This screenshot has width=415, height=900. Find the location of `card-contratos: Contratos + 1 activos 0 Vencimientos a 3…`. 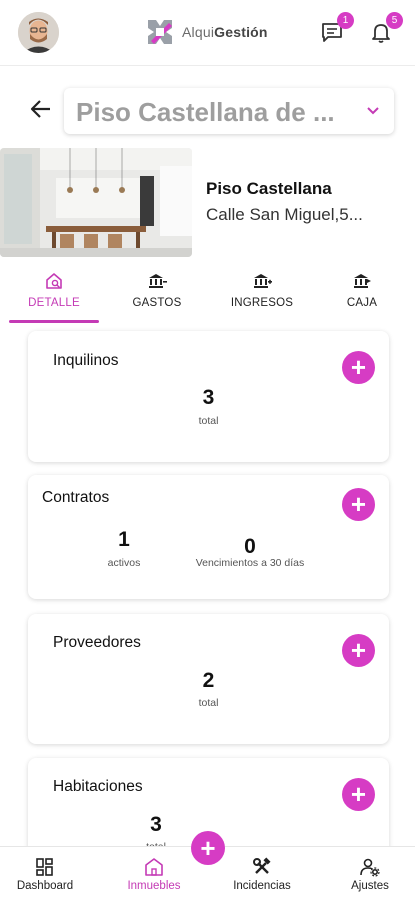

card-contratos: Contratos + 1 activos 0 Vencimientos a 3… is located at coordinates (208, 537).